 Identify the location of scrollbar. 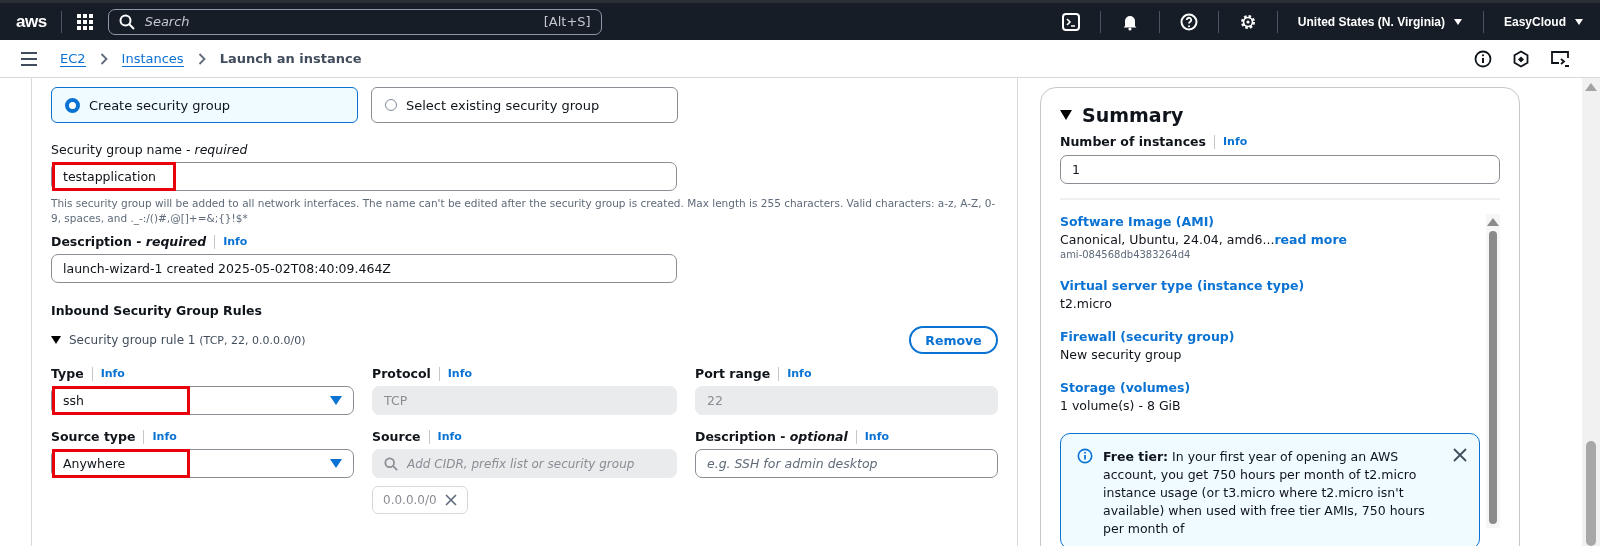
(1493, 371).